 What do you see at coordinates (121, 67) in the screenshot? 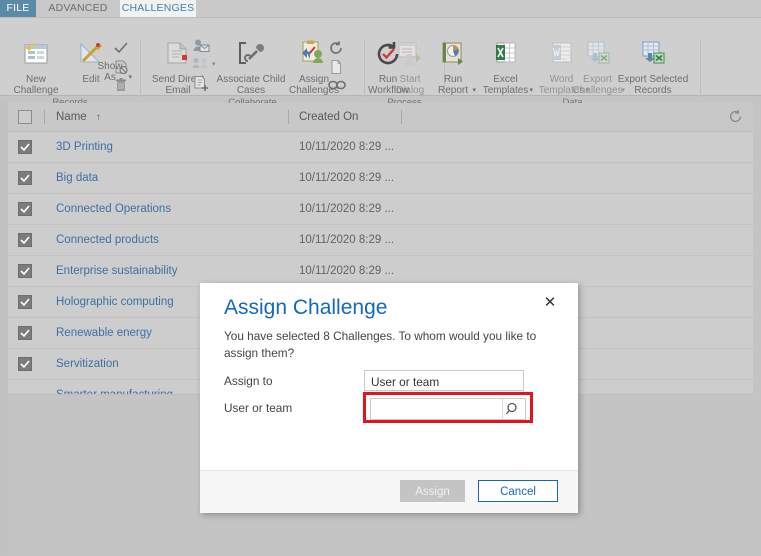
I see `document-deactivate-icon` at bounding box center [121, 67].